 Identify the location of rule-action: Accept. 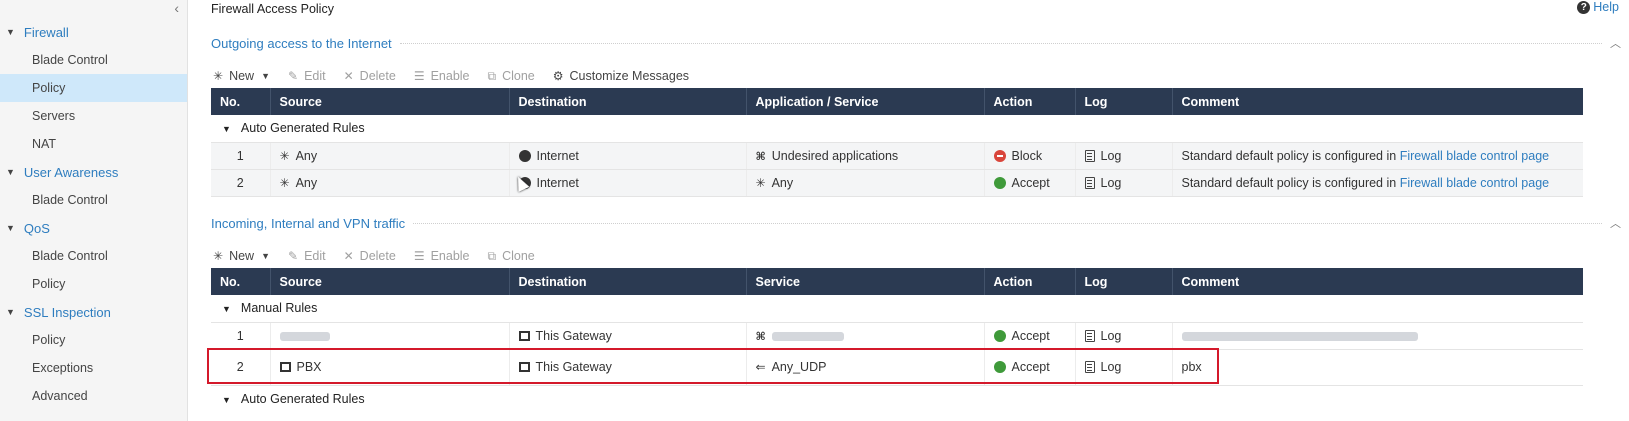
(1030, 183).